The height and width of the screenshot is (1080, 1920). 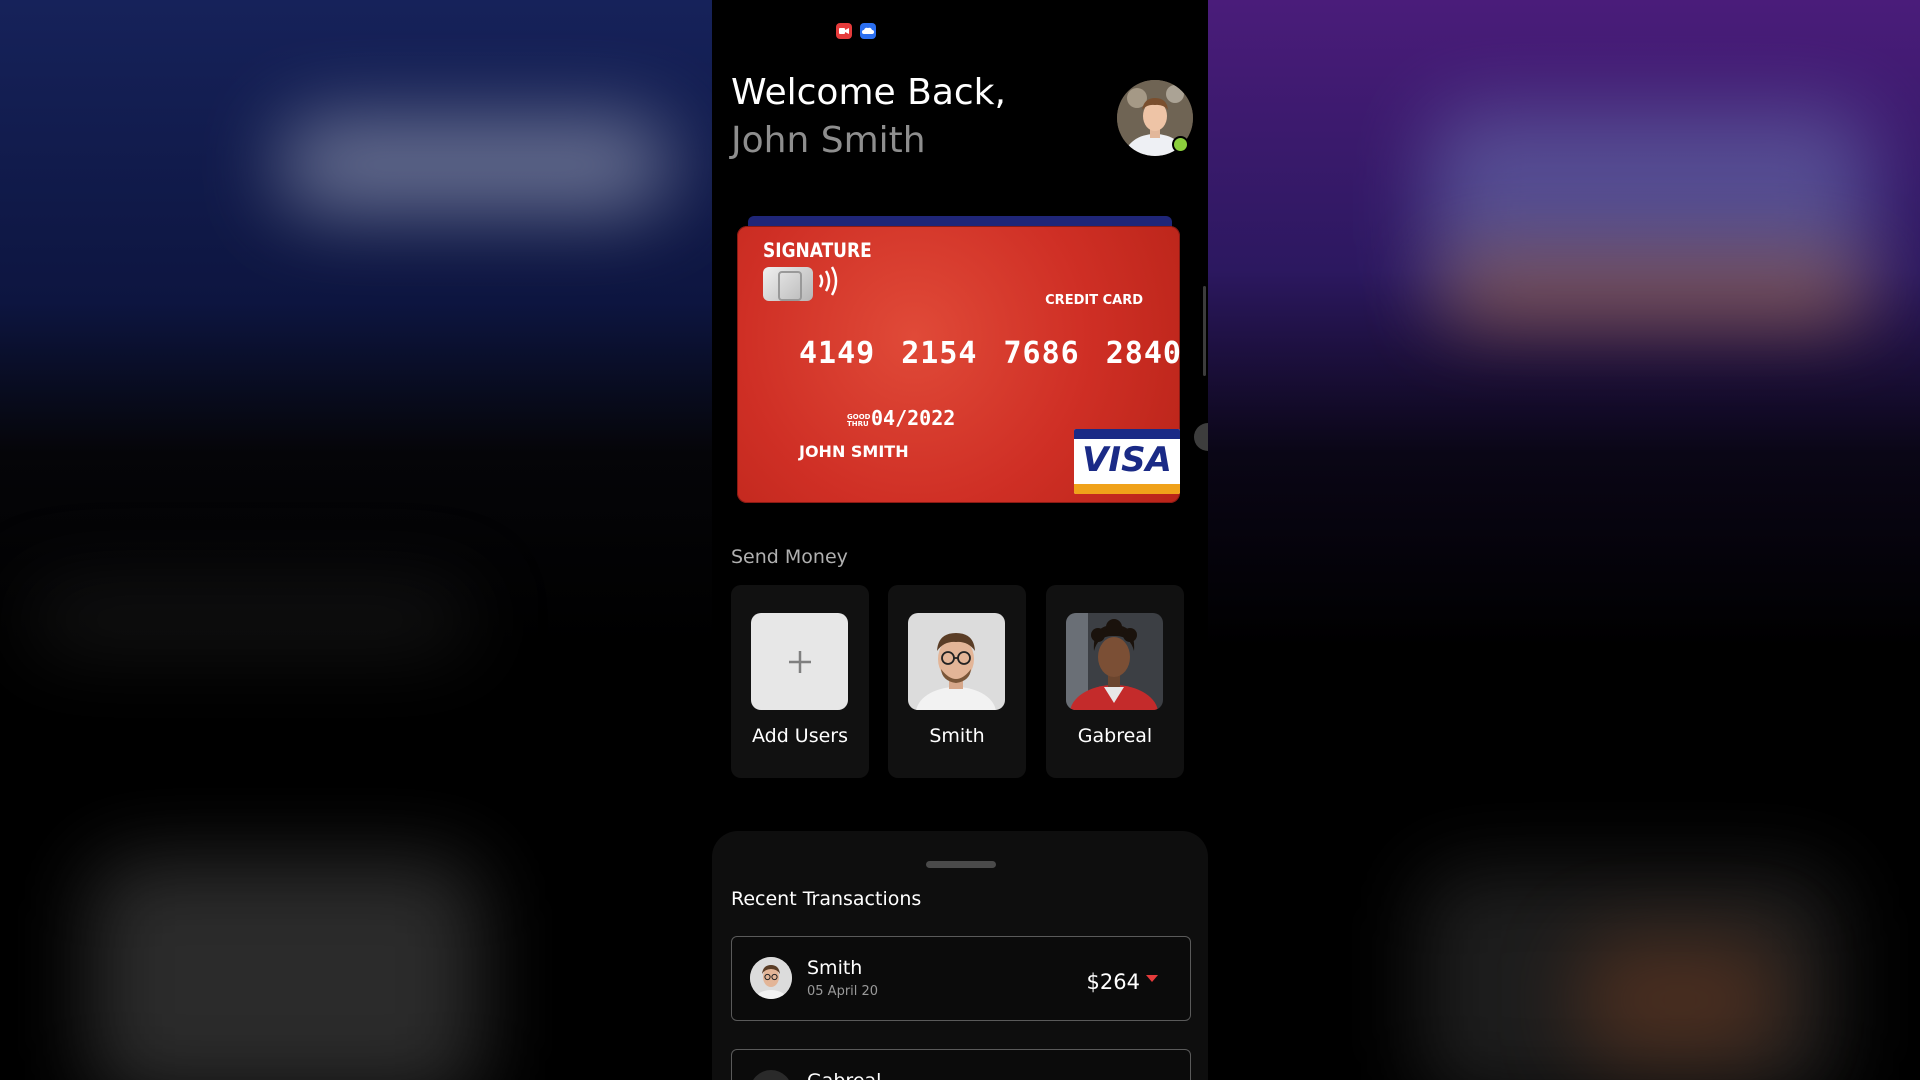 I want to click on add-users-label: Add Users, so click(x=800, y=736).